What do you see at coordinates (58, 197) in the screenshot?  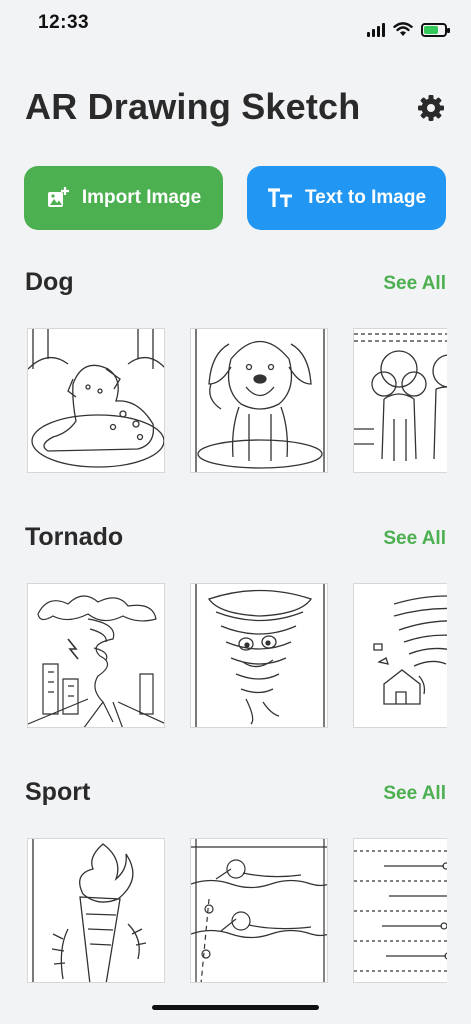 I see `add-photo-icon` at bounding box center [58, 197].